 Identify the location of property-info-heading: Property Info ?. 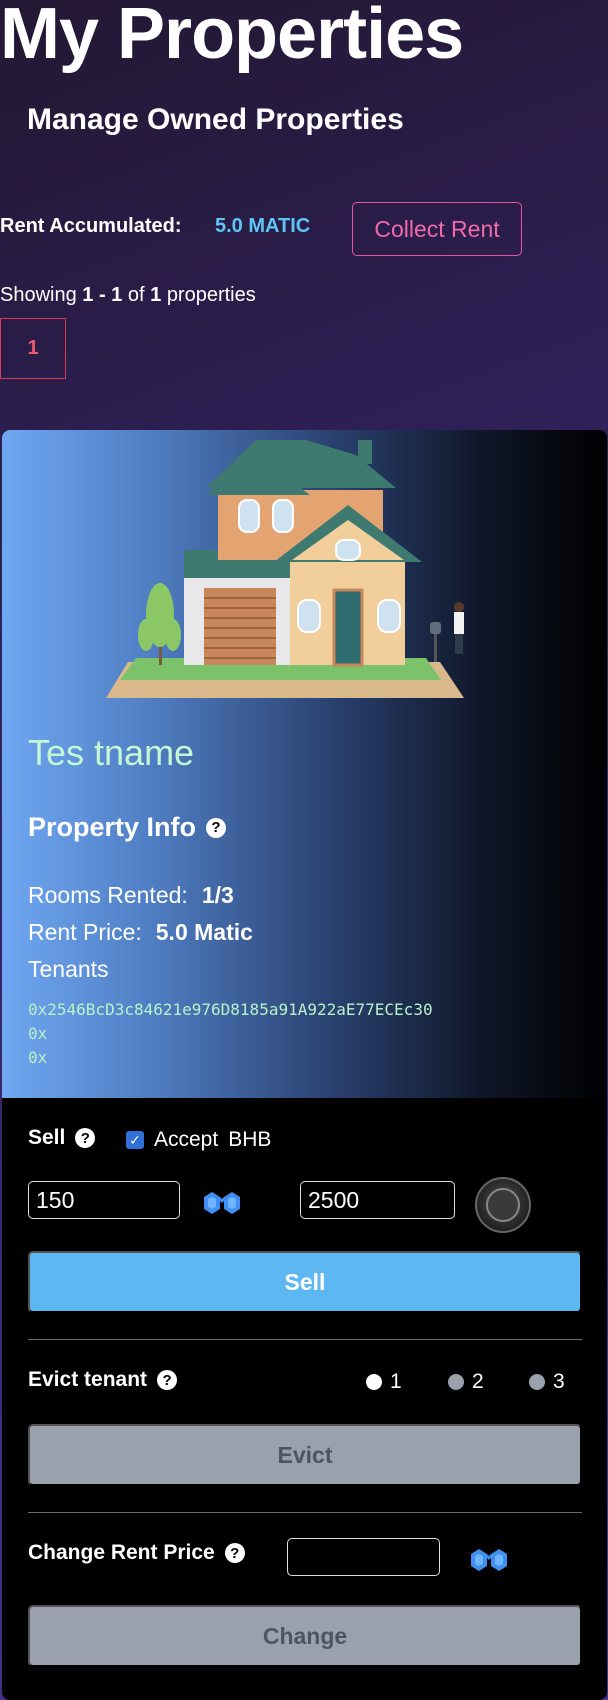
(127, 827).